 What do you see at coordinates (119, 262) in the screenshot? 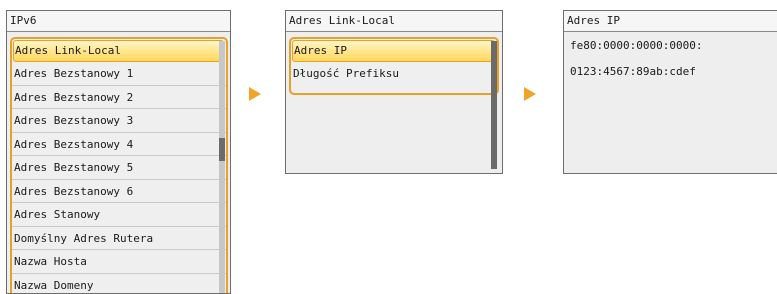
I see `menu-item-nazwa-hosta: Nazwa Hosta` at bounding box center [119, 262].